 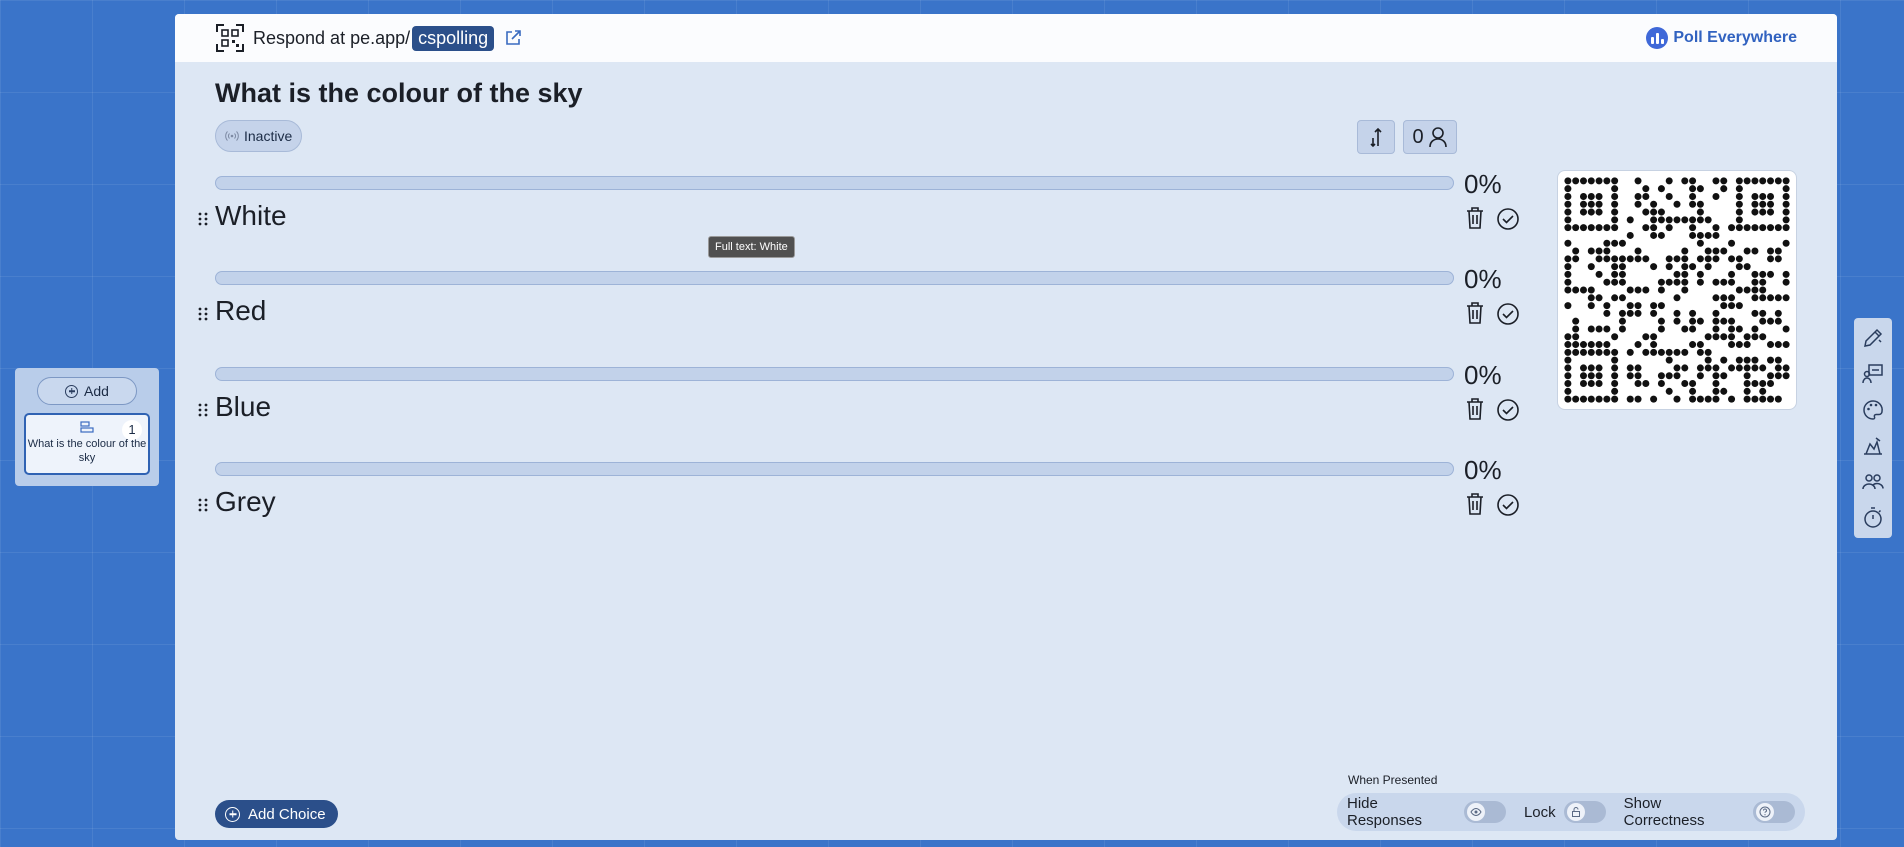 I want to click on timer-icon, so click(x=1873, y=518).